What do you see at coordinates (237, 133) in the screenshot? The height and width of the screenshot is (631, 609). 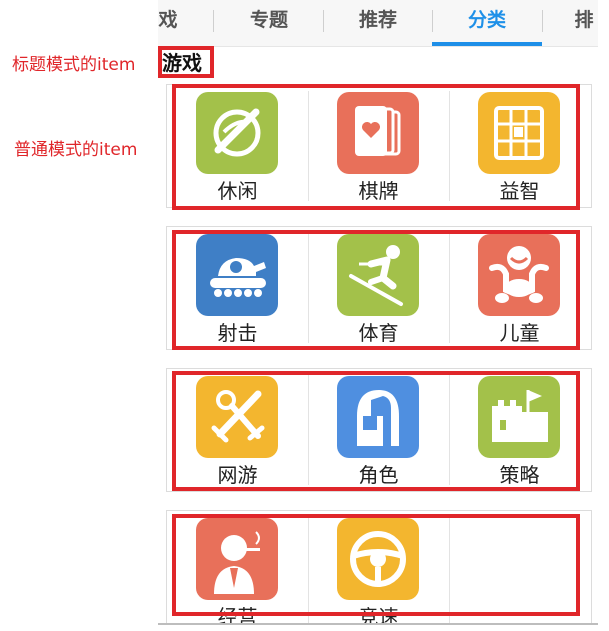 I see `leaf-ball-icon` at bounding box center [237, 133].